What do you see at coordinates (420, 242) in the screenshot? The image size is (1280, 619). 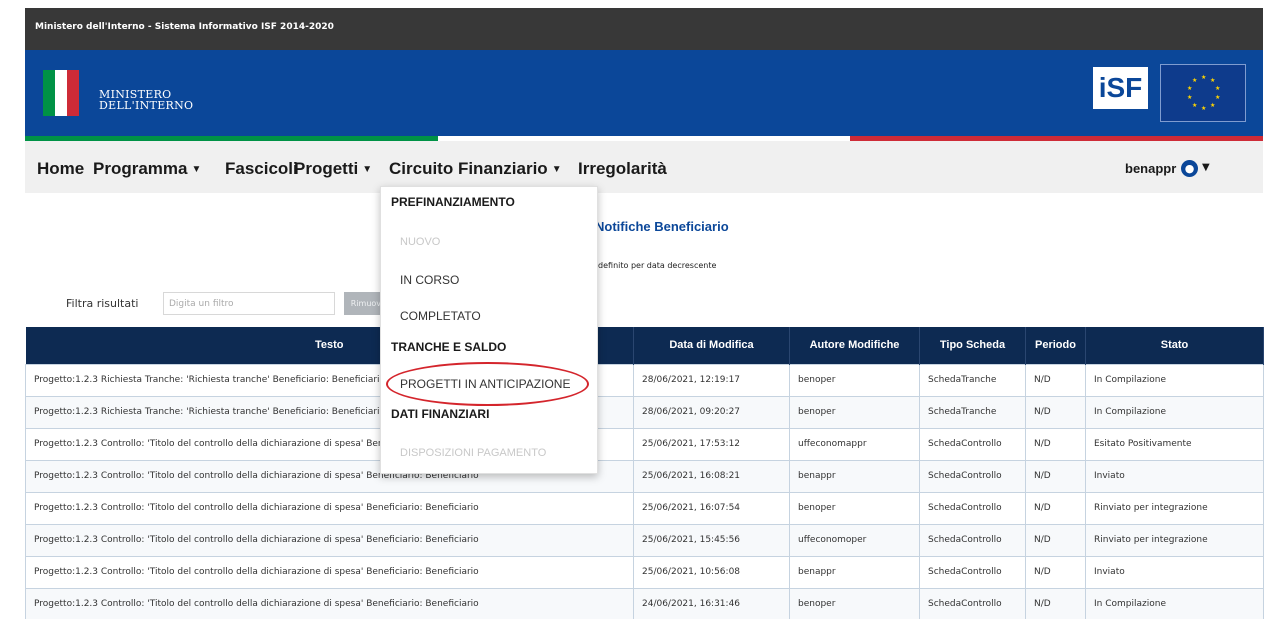 I see `menu-item-nuovo: NUOVO` at bounding box center [420, 242].